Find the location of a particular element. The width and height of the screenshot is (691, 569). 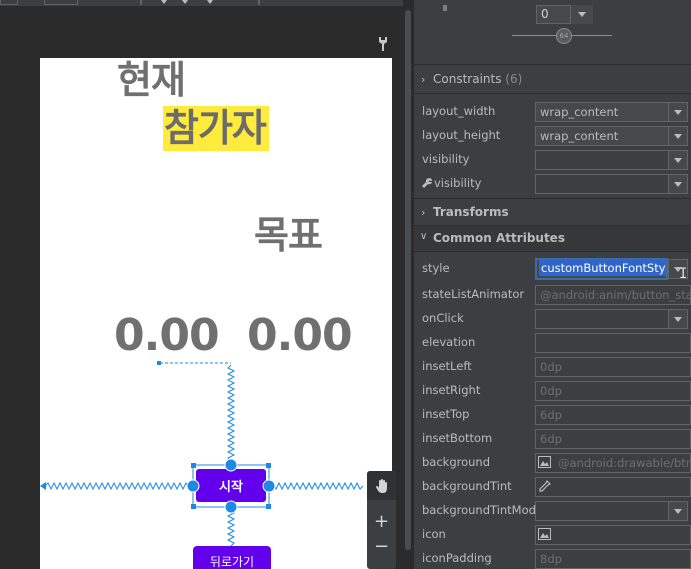

common-attributes-section-header: ∨ Common Attributes is located at coordinates (552, 238).